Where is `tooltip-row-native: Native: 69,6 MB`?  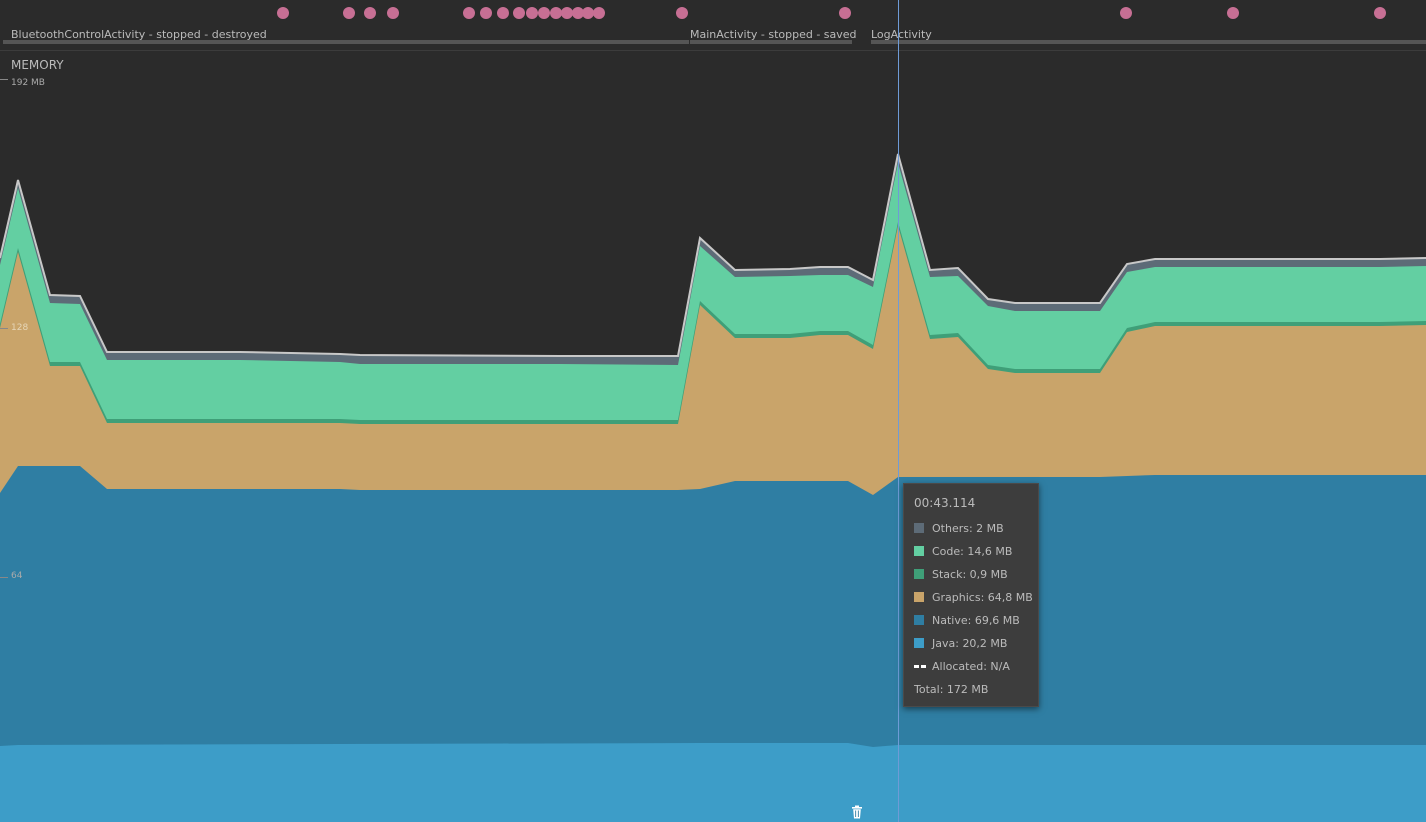 tooltip-row-native: Native: 69,6 MB is located at coordinates (967, 620).